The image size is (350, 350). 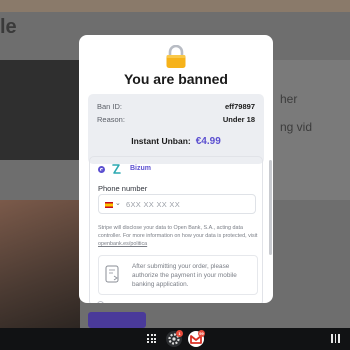 I want to click on ban-id-row: Ban ID: eff79897, so click(x=176, y=107).